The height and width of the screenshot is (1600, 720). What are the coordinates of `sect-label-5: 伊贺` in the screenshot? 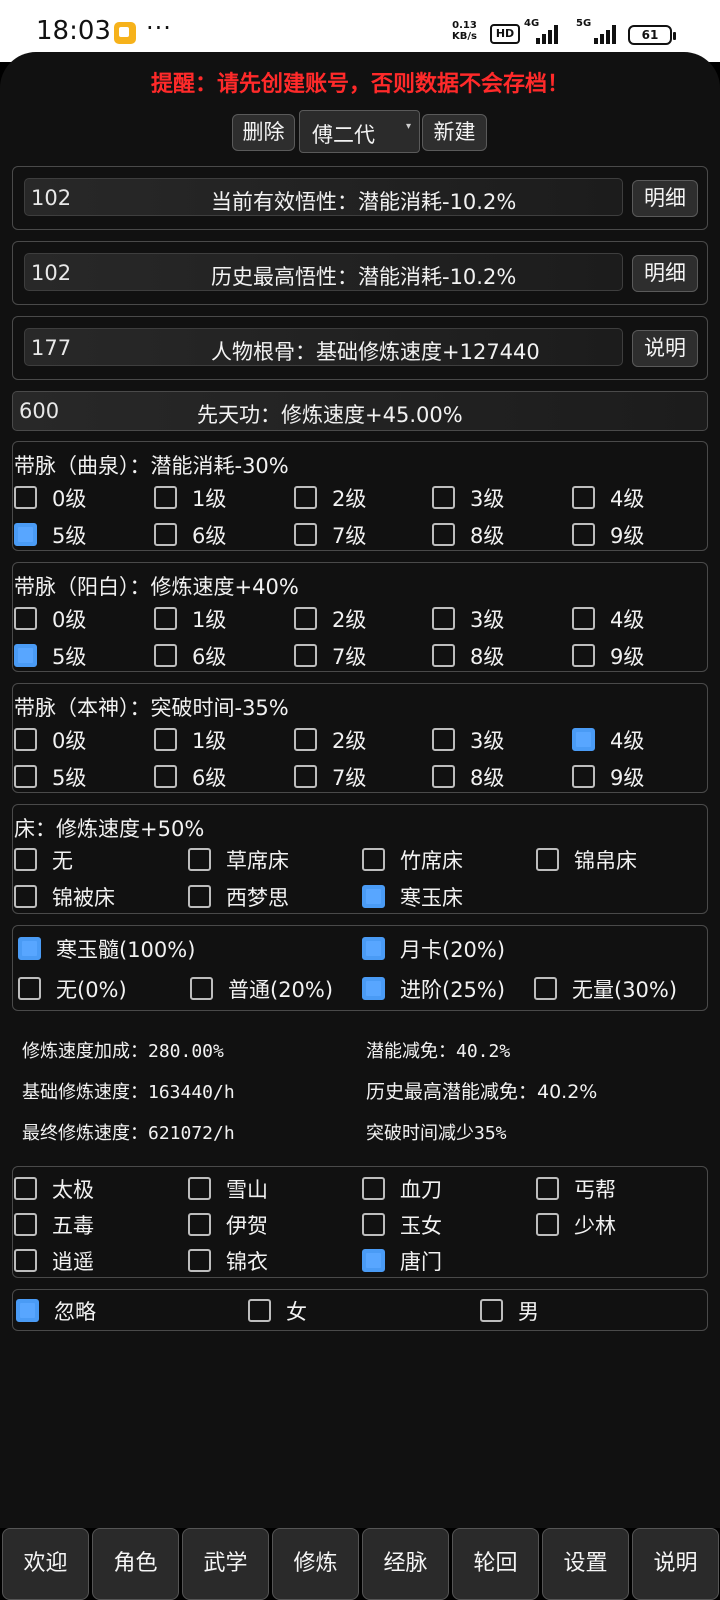 It's located at (247, 1226).